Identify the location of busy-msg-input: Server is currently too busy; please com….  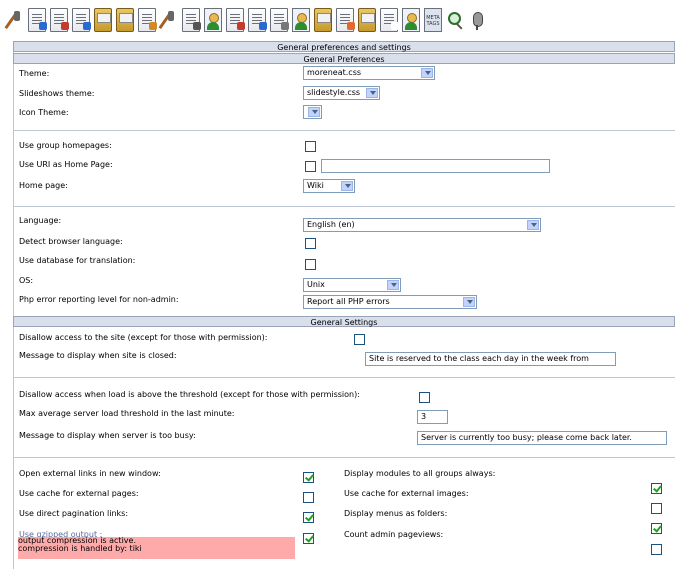
(542, 438).